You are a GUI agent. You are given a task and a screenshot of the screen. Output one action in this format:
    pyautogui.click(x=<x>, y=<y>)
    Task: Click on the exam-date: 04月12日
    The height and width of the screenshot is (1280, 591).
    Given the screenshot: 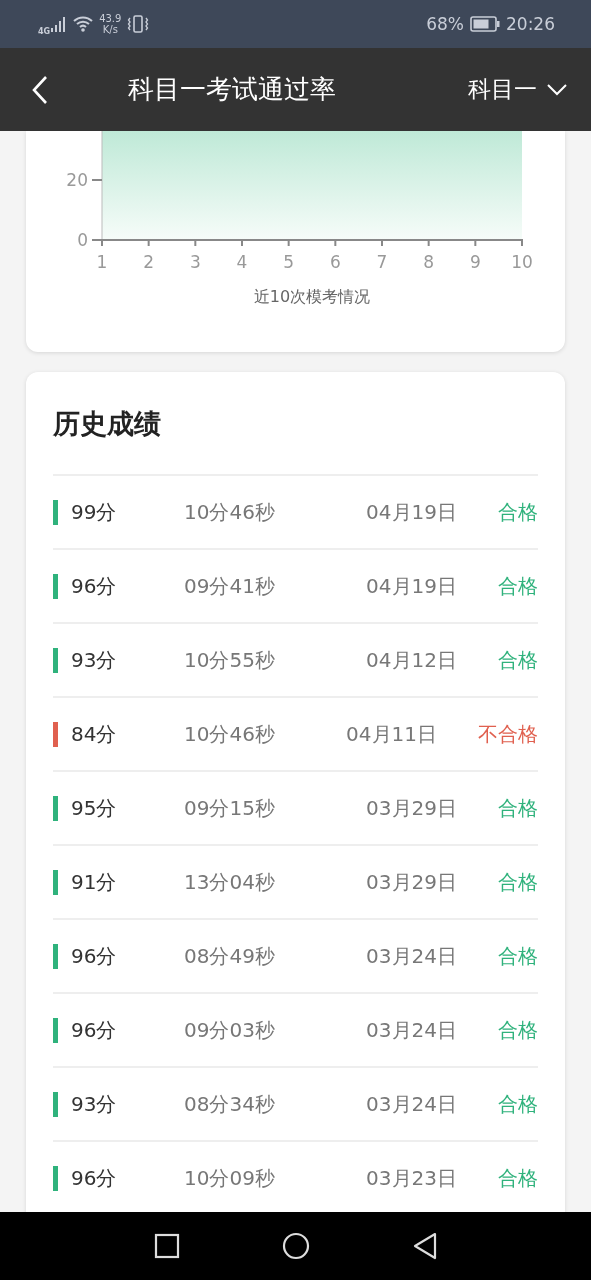 What is the action you would take?
    pyautogui.click(x=411, y=660)
    